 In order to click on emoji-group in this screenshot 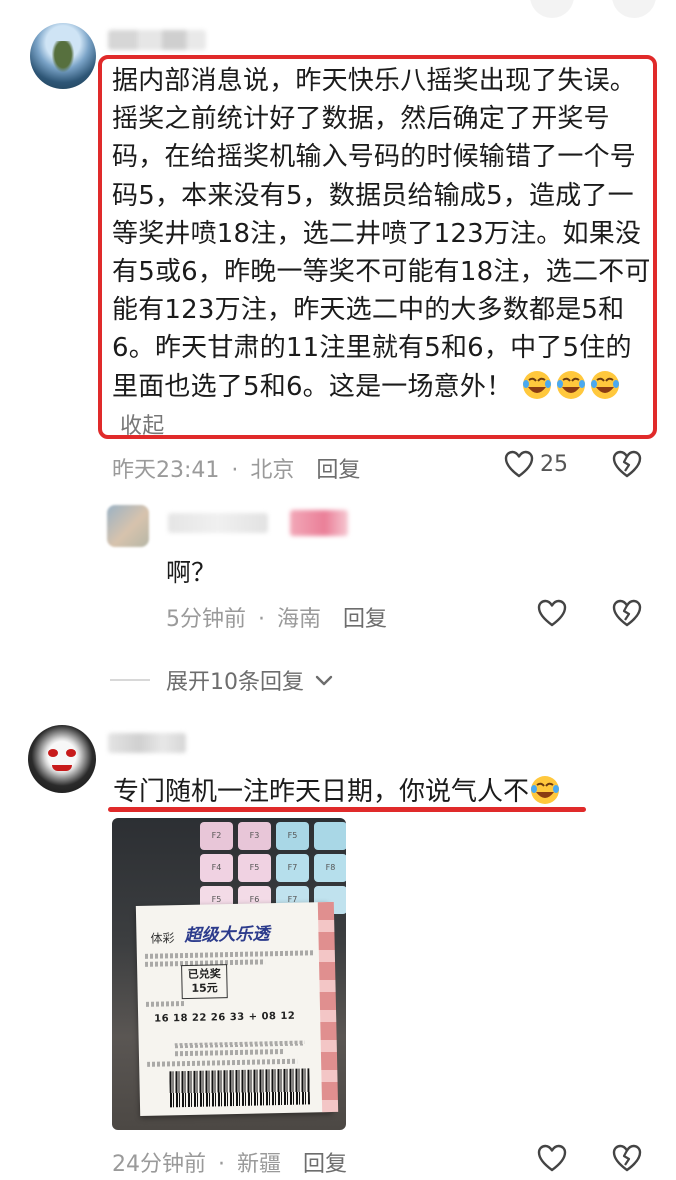, I will do `click(572, 386)`.